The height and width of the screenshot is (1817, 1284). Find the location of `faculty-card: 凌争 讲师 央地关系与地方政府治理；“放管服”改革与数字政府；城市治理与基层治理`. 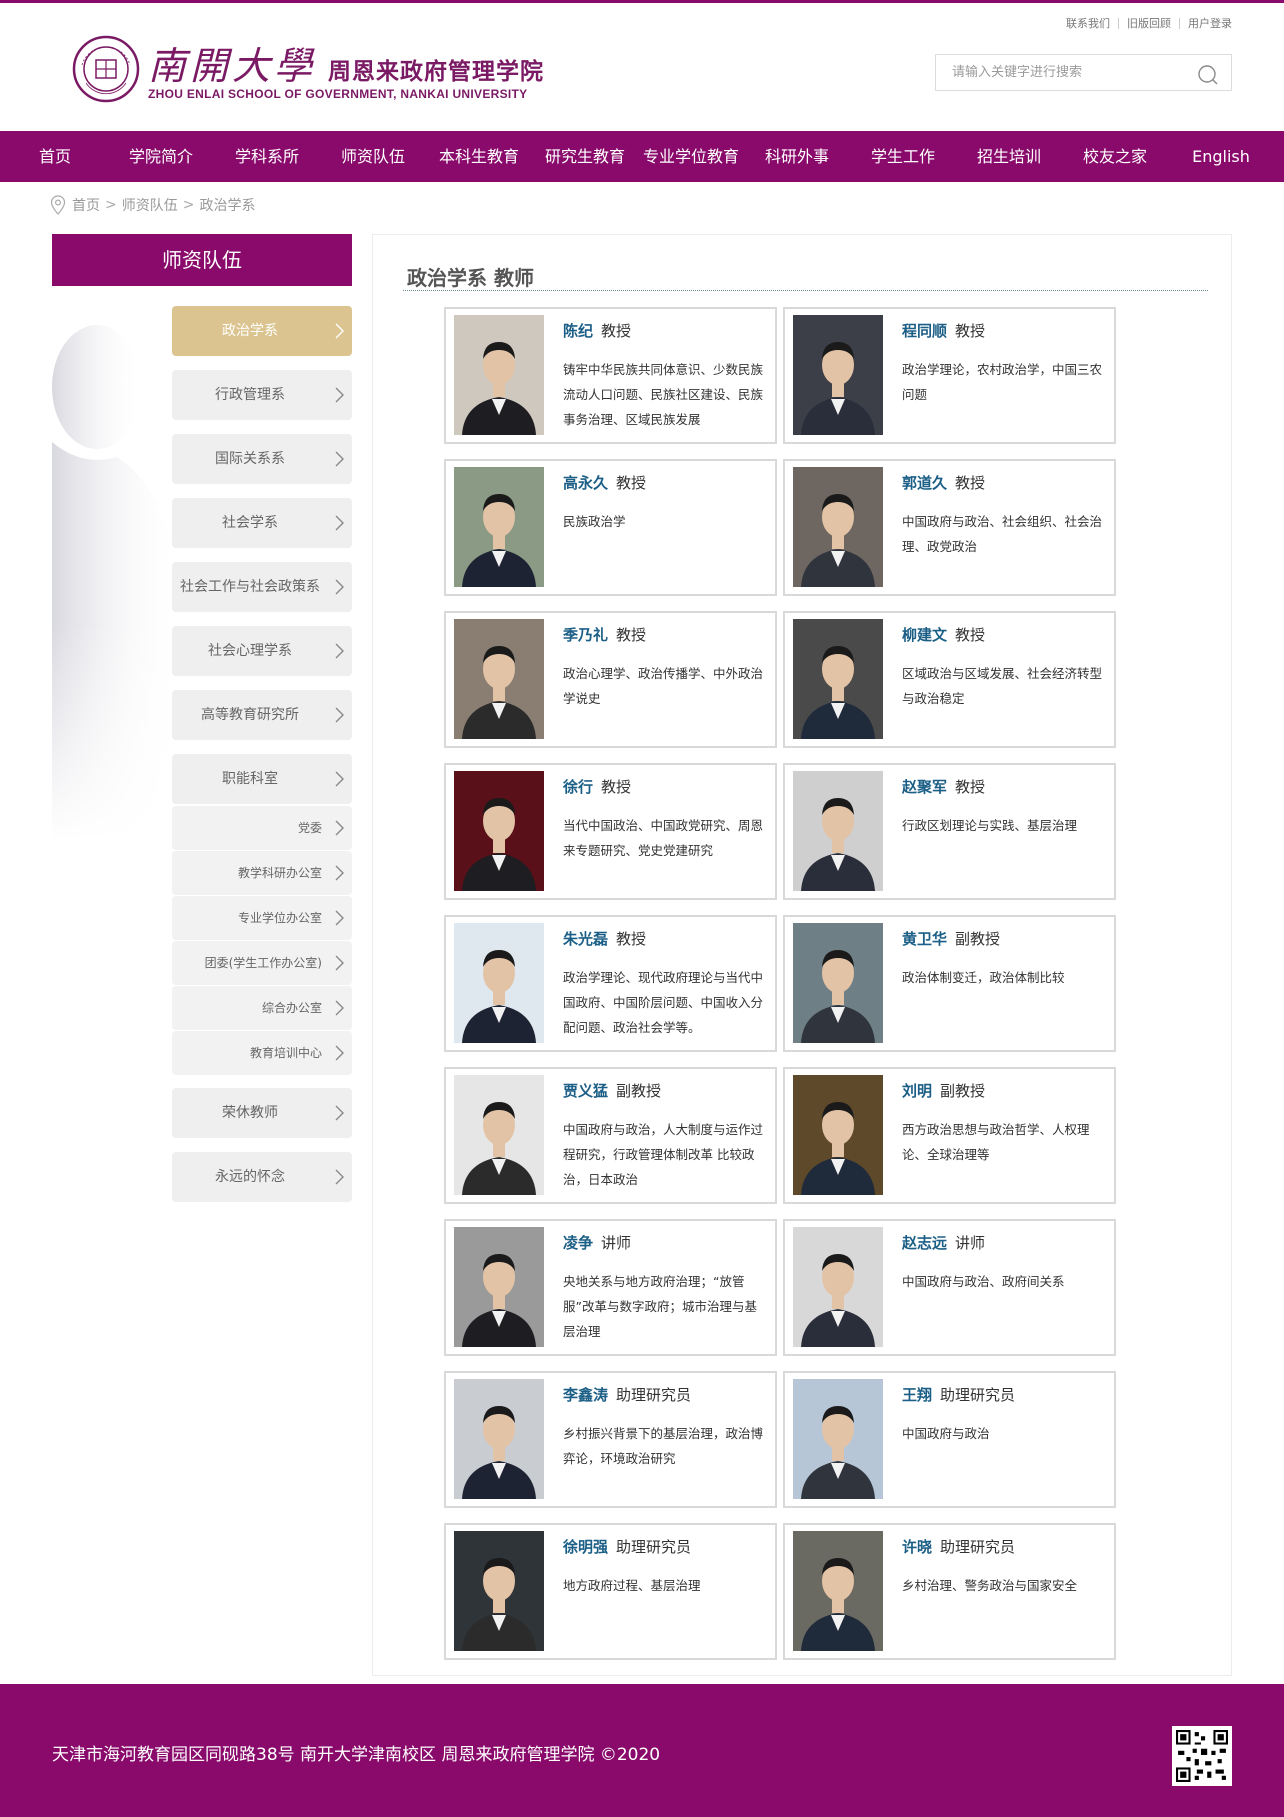

faculty-card: 凌争 讲师 央地关系与地方政府治理；“放管服”改革与数字政府；城市治理与基层治理 is located at coordinates (610, 1287).